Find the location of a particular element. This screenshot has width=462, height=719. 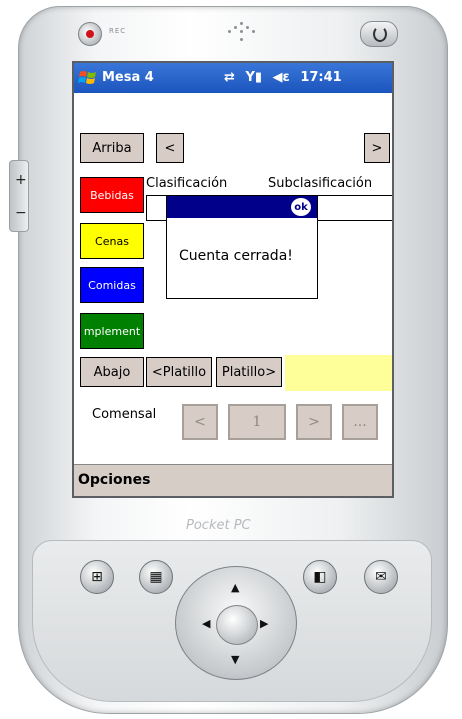

comensal-value: 1 is located at coordinates (257, 422).